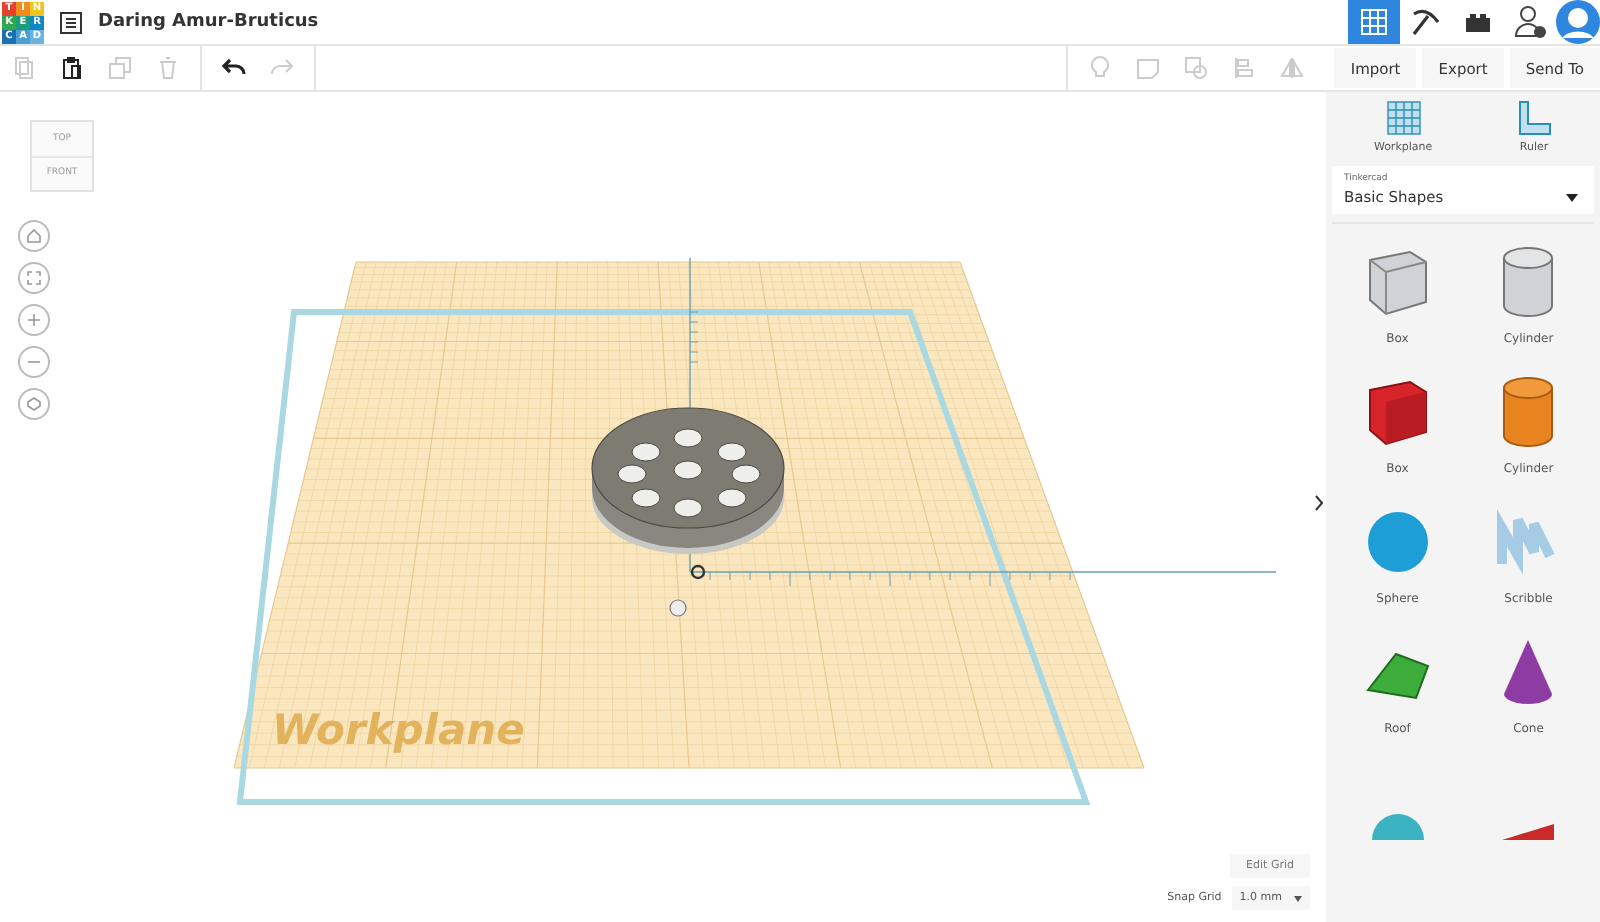 The image size is (1600, 922). What do you see at coordinates (282, 68) in the screenshot?
I see `redo-icon` at bounding box center [282, 68].